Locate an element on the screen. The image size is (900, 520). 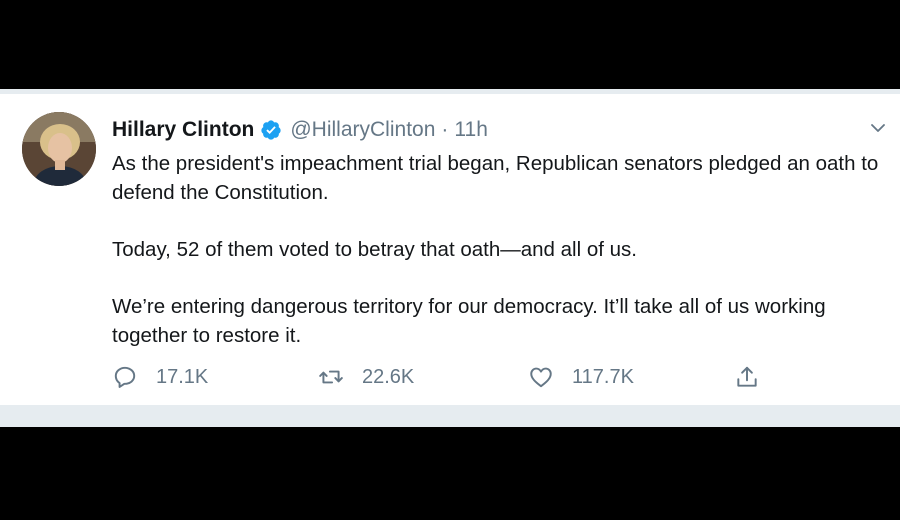
reply-count: 17.1K is located at coordinates (182, 376).